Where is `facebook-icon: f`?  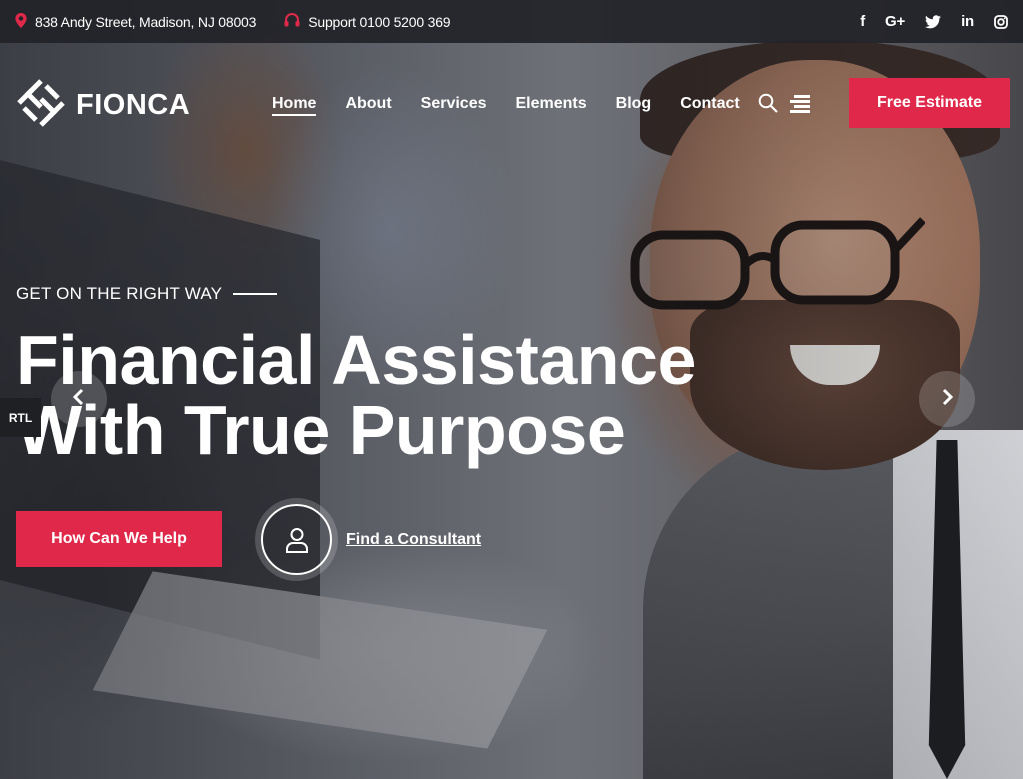
facebook-icon: f is located at coordinates (862, 21).